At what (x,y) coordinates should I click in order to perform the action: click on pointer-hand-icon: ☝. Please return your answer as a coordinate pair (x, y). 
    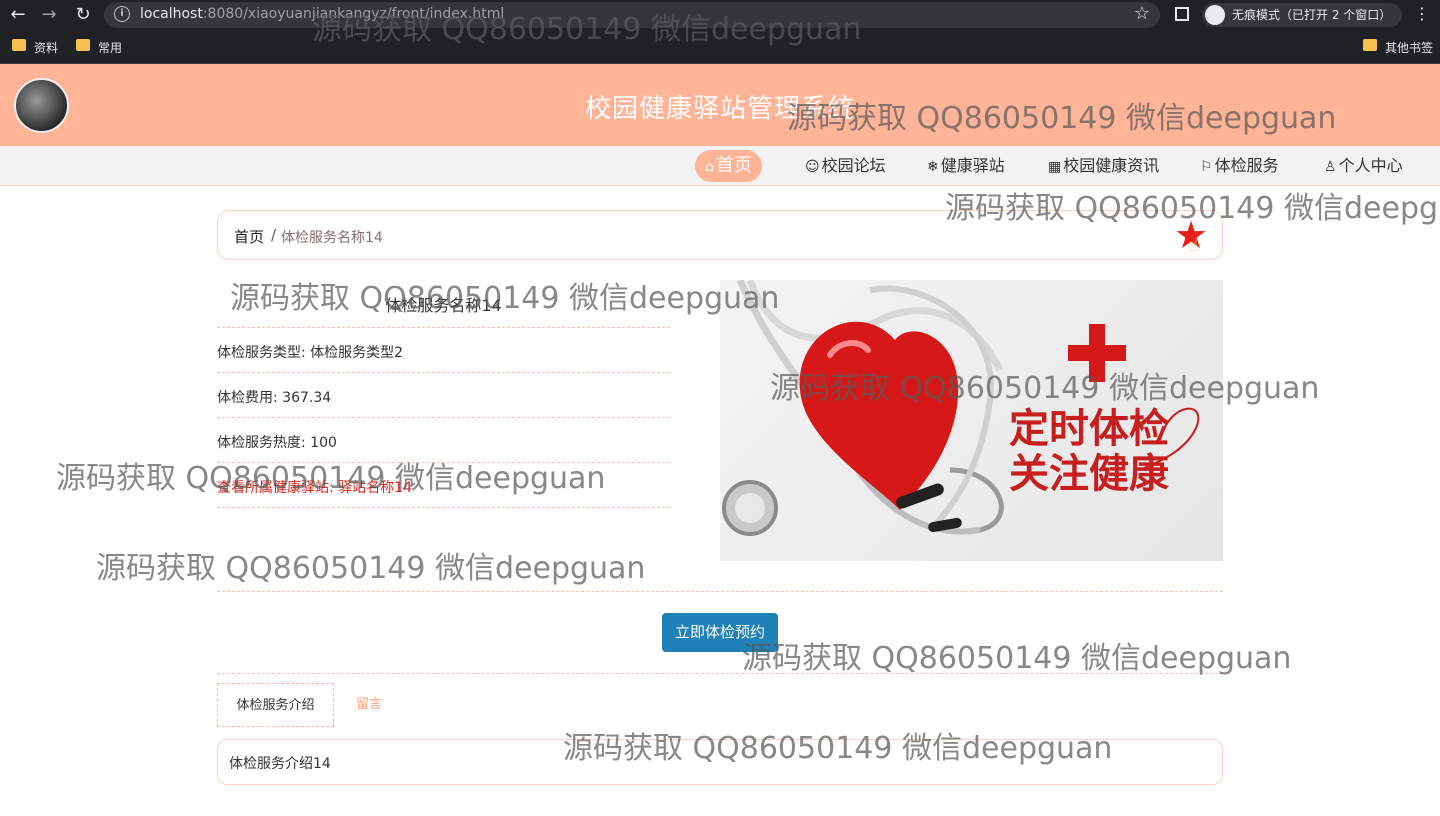
    Looking at the image, I should click on (1193, 245).